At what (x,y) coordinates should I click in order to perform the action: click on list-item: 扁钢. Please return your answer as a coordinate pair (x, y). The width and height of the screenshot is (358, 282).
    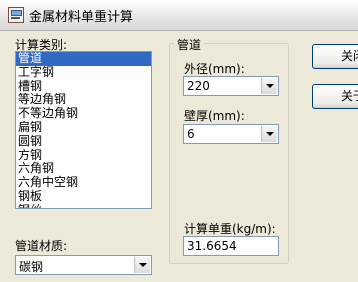
    Looking at the image, I should click on (83, 127).